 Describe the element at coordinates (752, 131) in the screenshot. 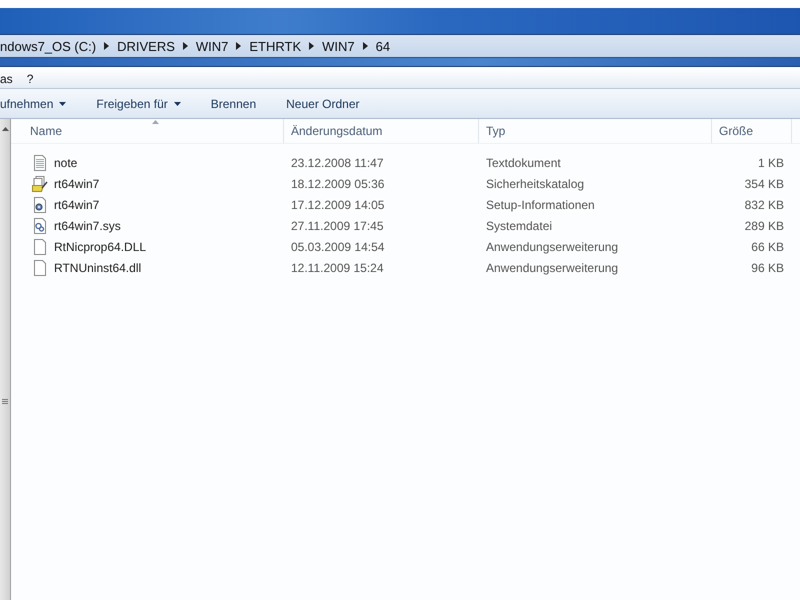

I see `column-header: Größe` at that location.